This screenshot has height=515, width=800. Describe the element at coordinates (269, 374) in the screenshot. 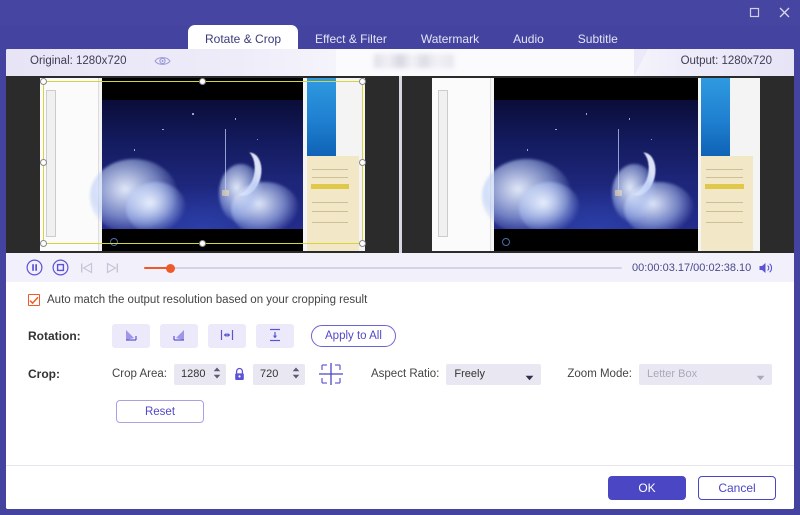

I see `crop-height-value: 720` at that location.